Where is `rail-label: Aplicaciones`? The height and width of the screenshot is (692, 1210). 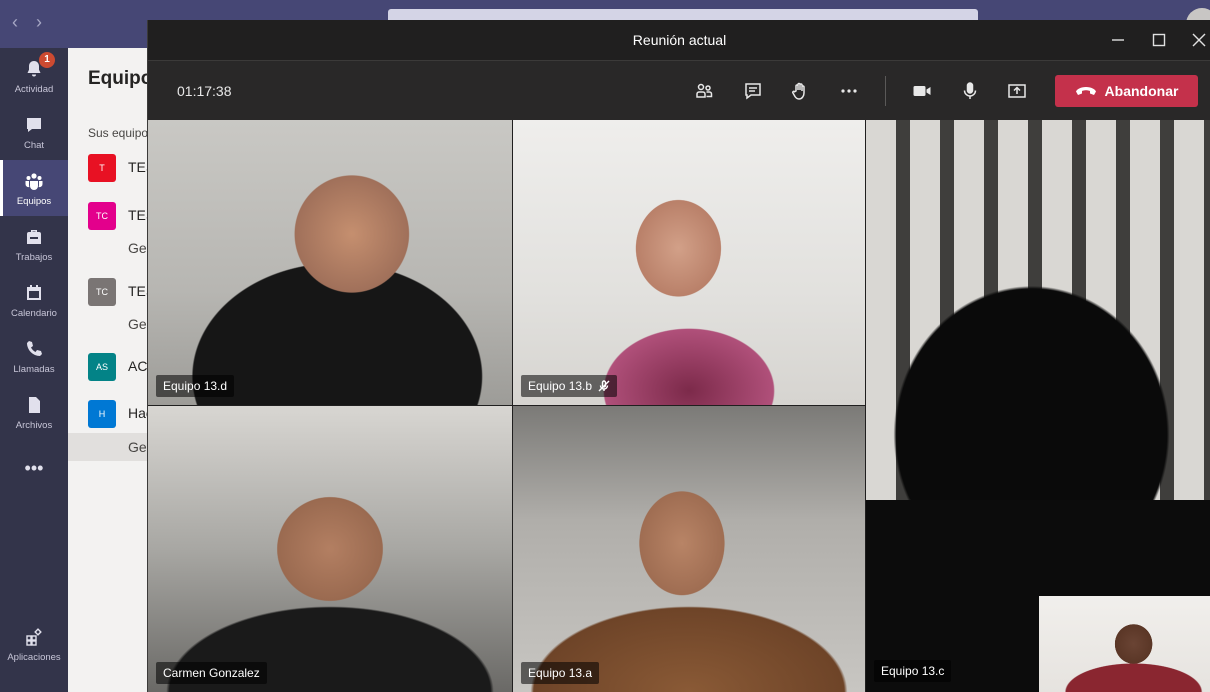
rail-label: Aplicaciones is located at coordinates (34, 657).